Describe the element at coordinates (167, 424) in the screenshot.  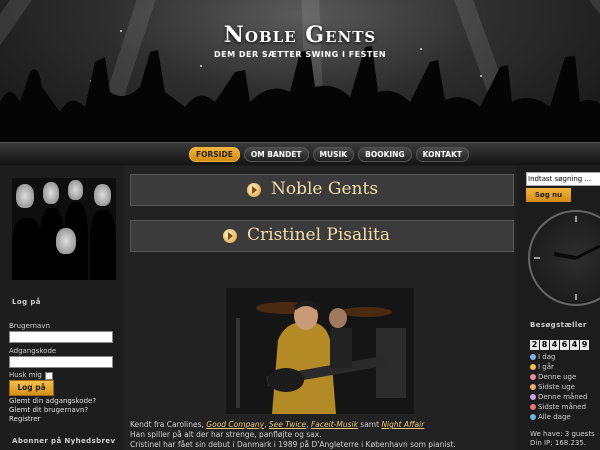
I see `intro-prefix: Kendt fra Carolines,` at that location.